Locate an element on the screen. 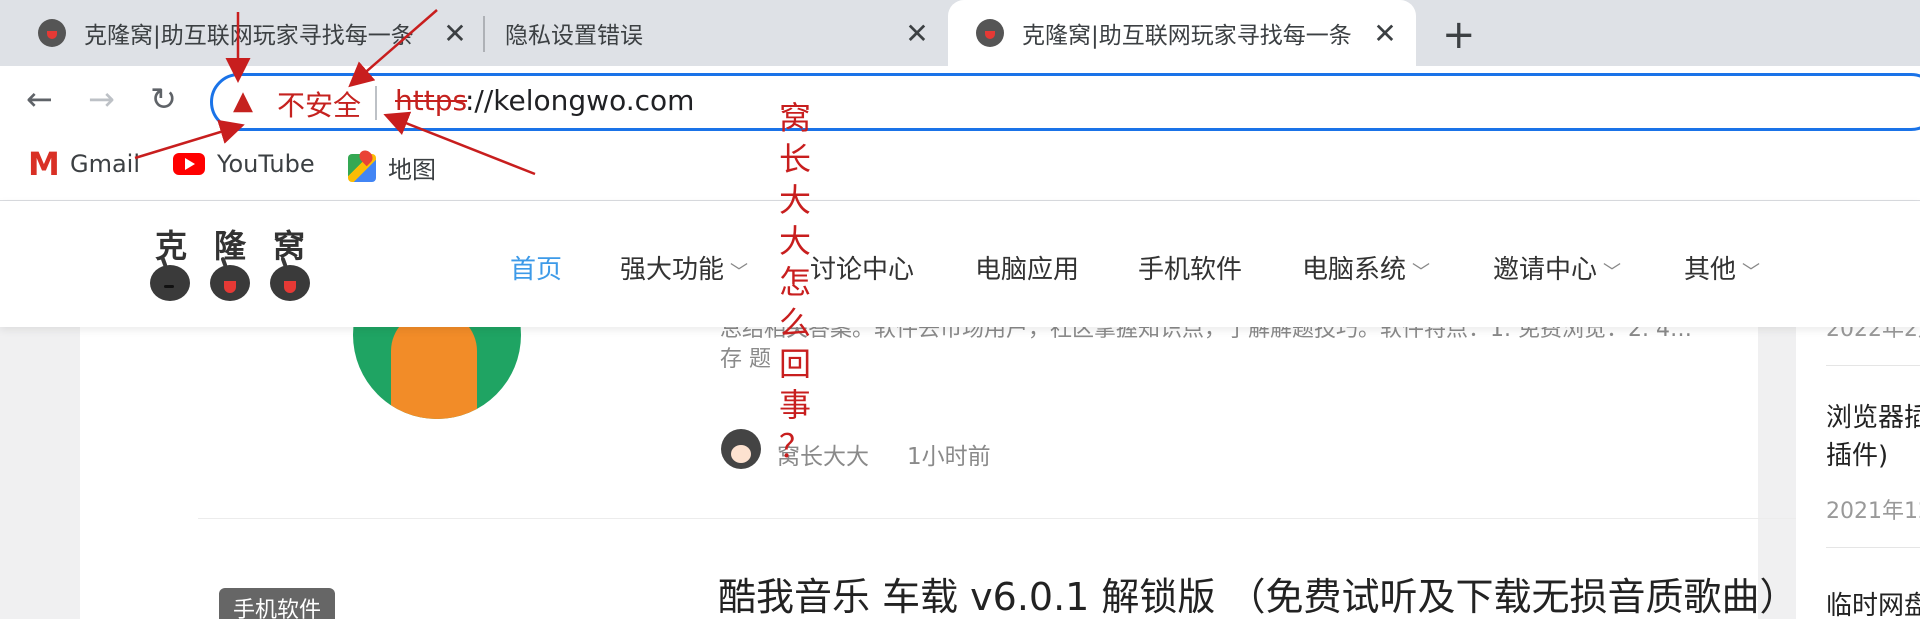 The image size is (1920, 619). post-time: 1小时前 is located at coordinates (949, 457).